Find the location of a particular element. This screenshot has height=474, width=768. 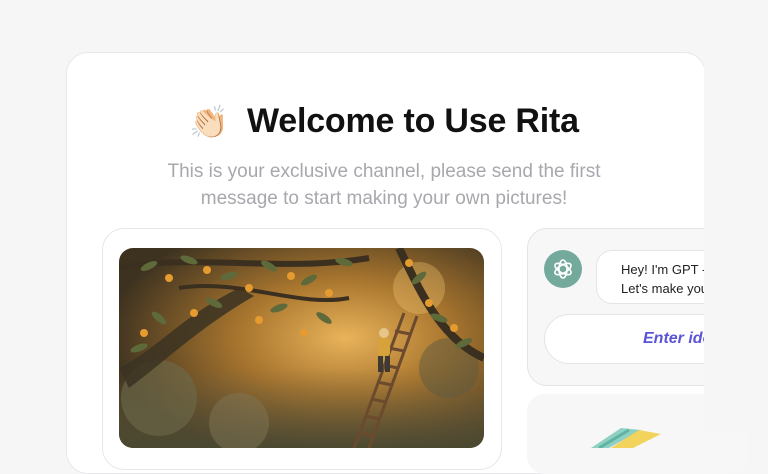

openai-logo-icon is located at coordinates (563, 269).